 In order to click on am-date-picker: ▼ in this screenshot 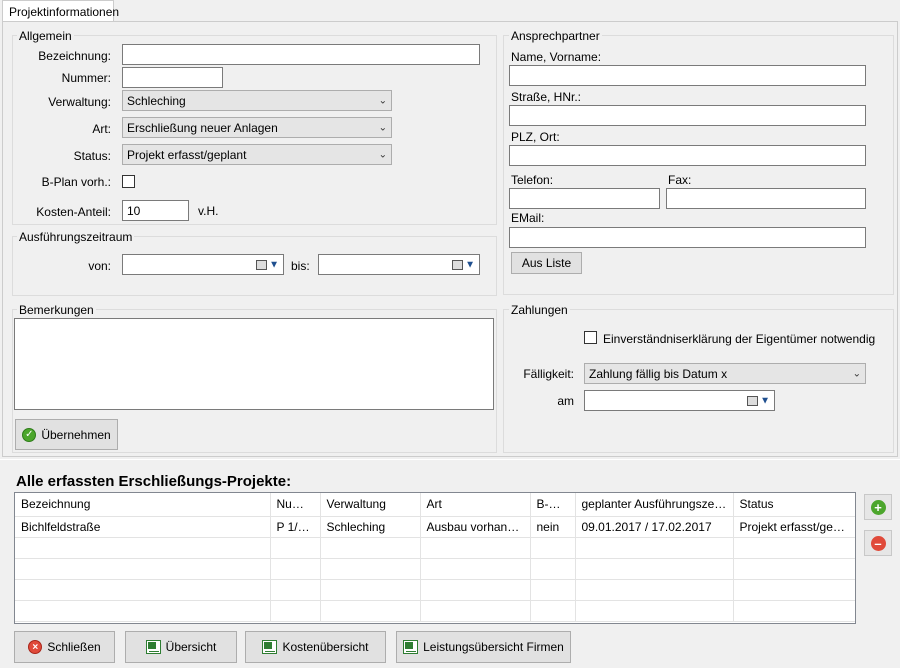, I will do `click(679, 400)`.